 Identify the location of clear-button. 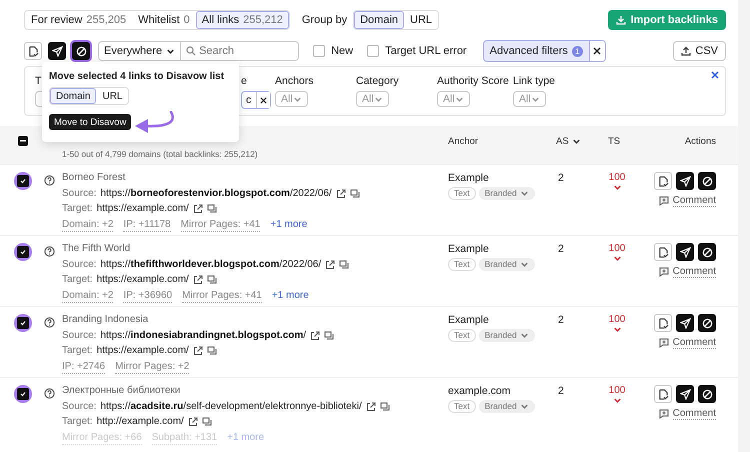
(263, 100).